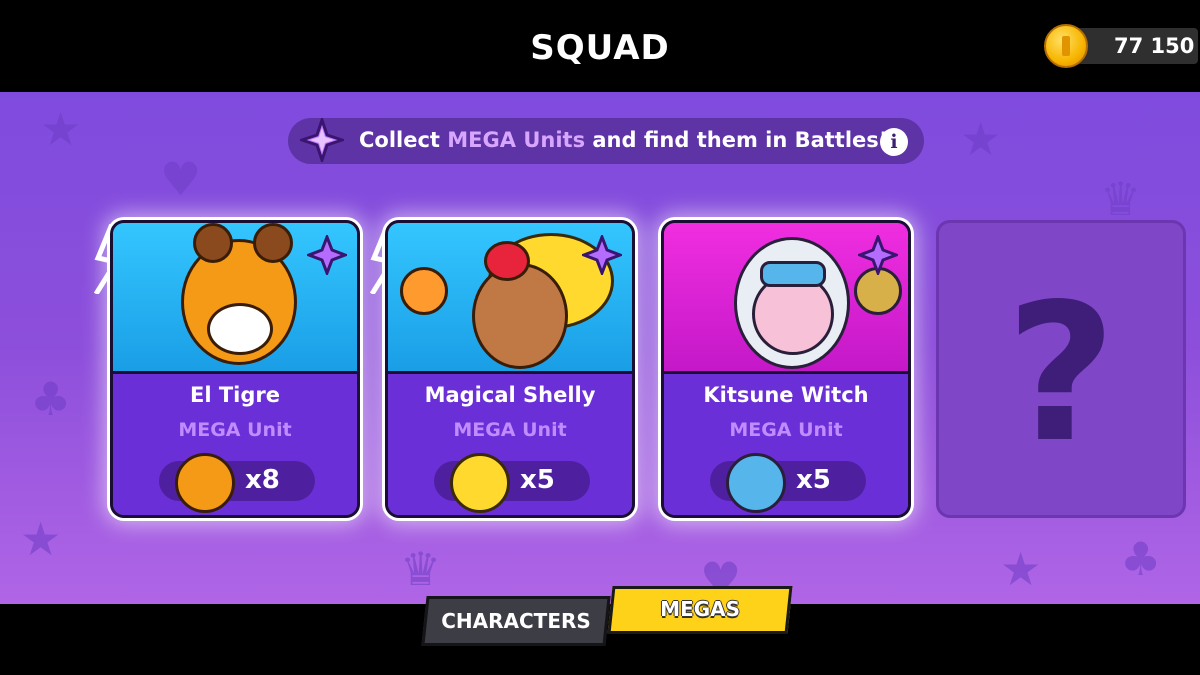 This screenshot has width=1200, height=675. Describe the element at coordinates (894, 142) in the screenshot. I see `info-icon: i` at that location.